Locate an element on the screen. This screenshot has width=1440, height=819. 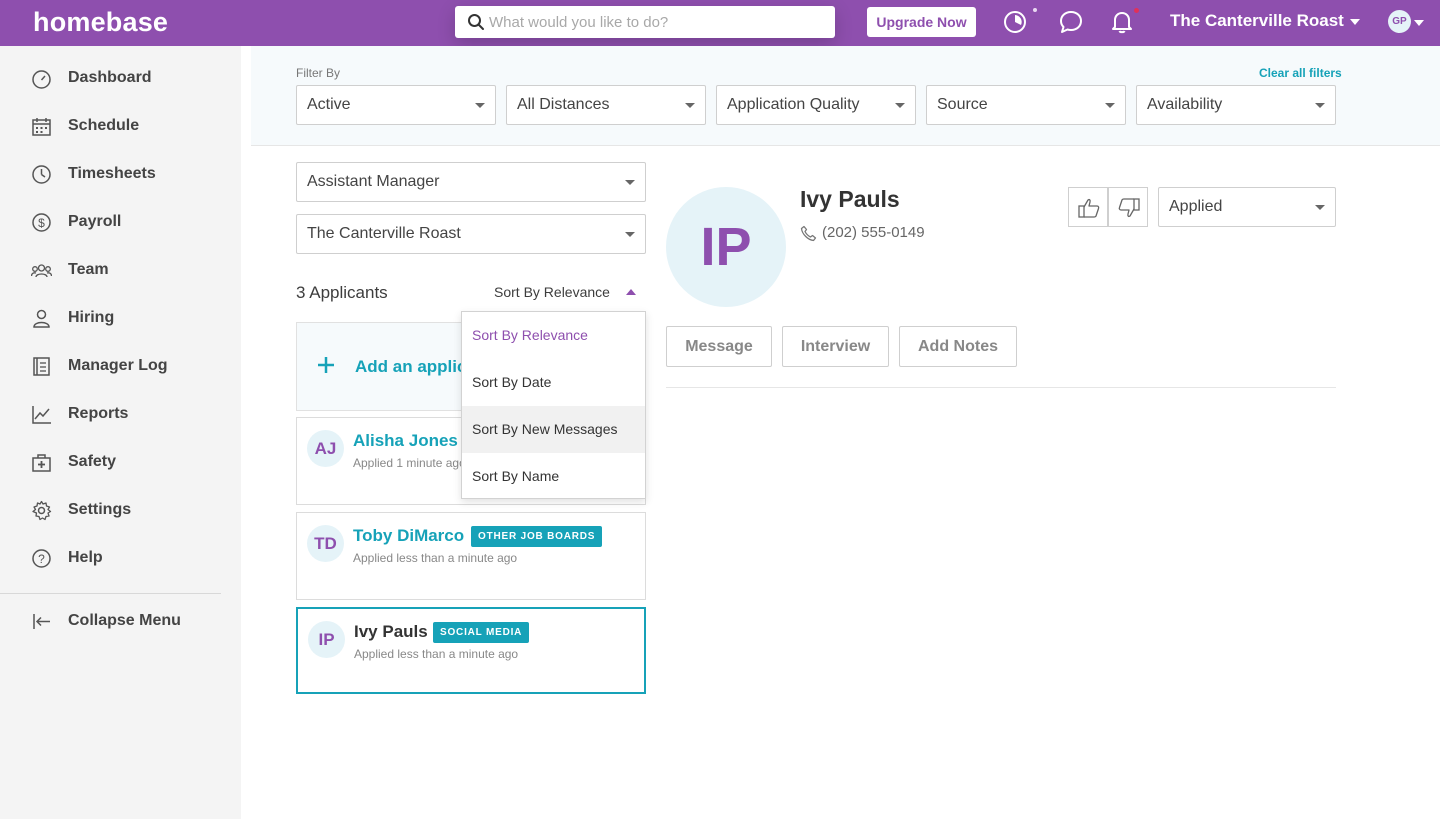
location-switcher: The Canterville Roast is located at coordinates (1265, 21).